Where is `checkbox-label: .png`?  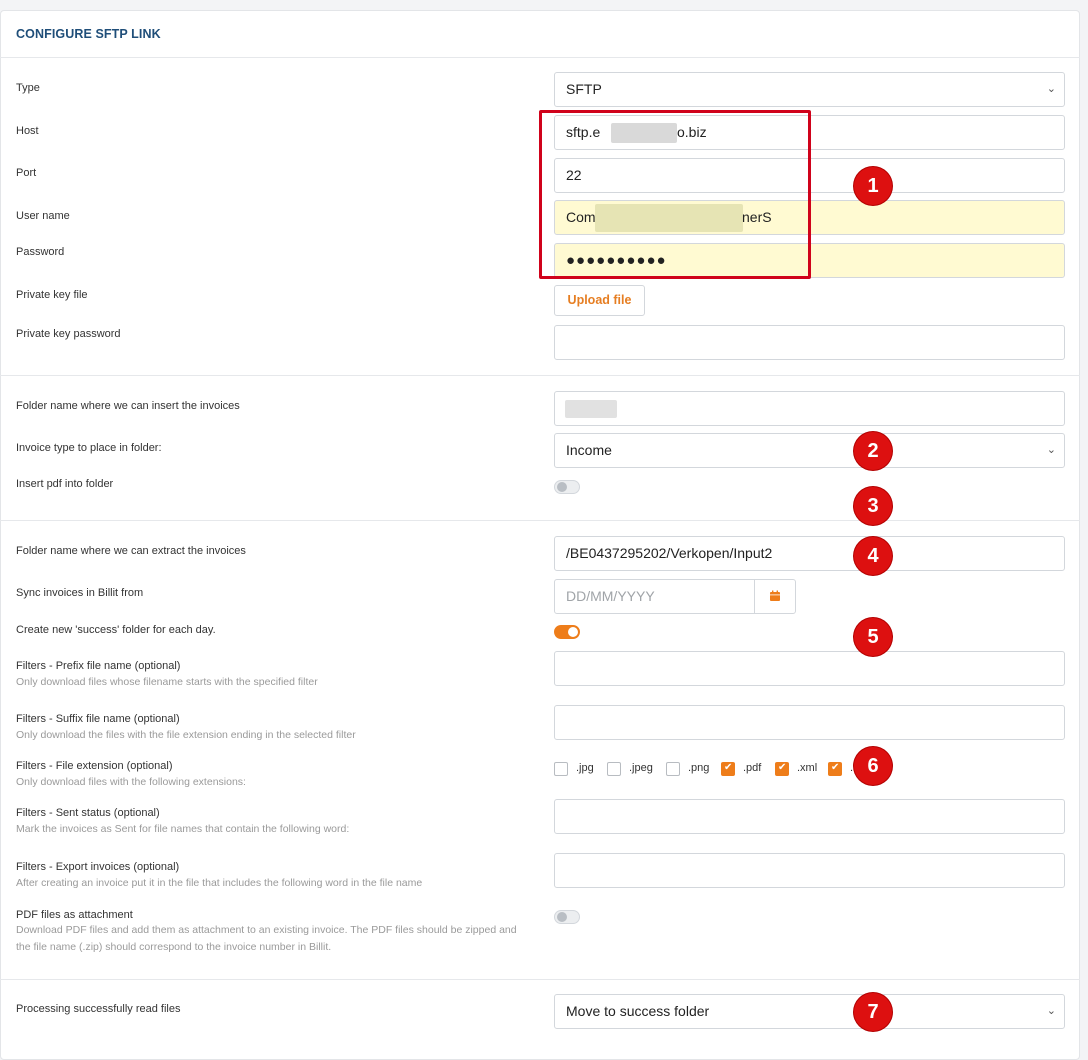
checkbox-label: .png is located at coordinates (699, 768).